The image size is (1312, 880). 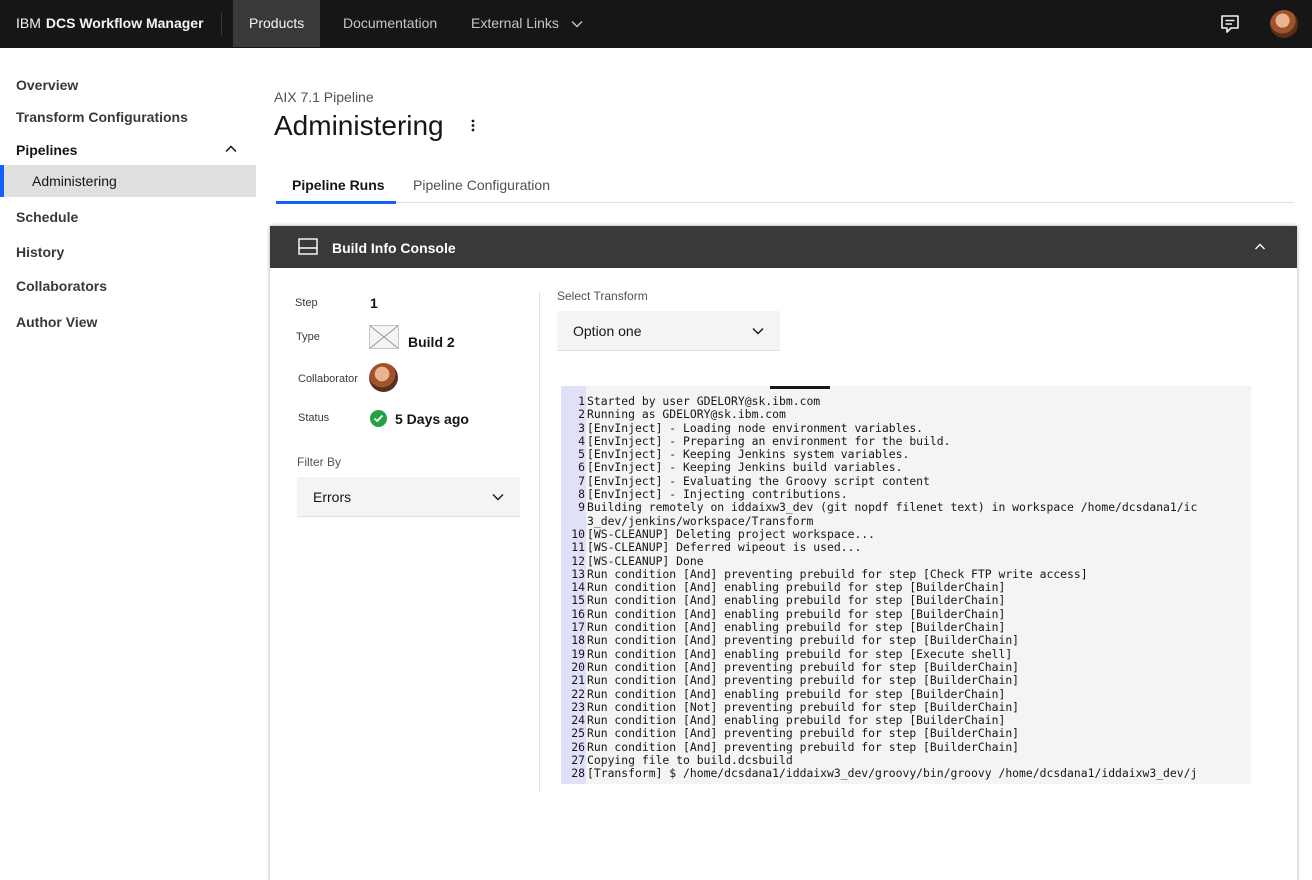 What do you see at coordinates (110, 24) in the screenshot?
I see `app-brand: IBM DCS Workflow Manager` at bounding box center [110, 24].